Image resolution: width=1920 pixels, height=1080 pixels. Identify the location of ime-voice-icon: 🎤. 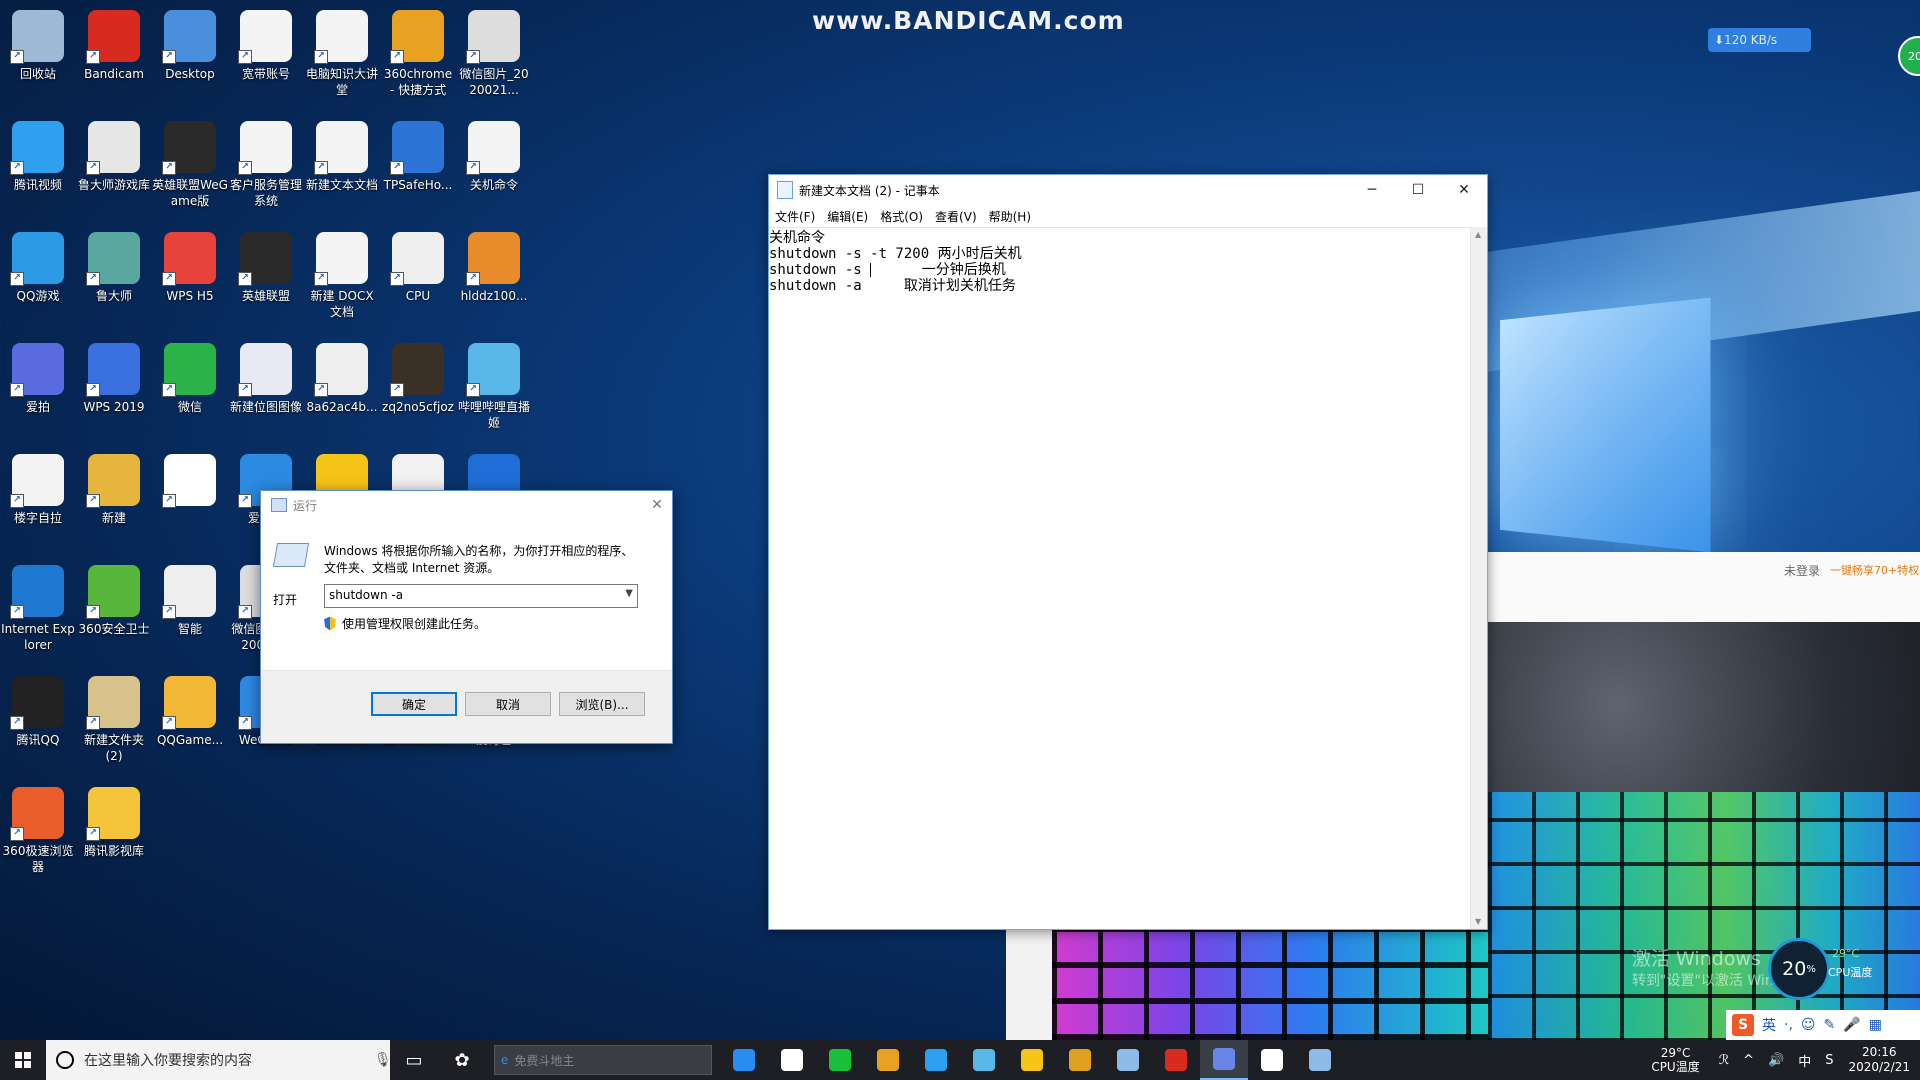
(1851, 1025).